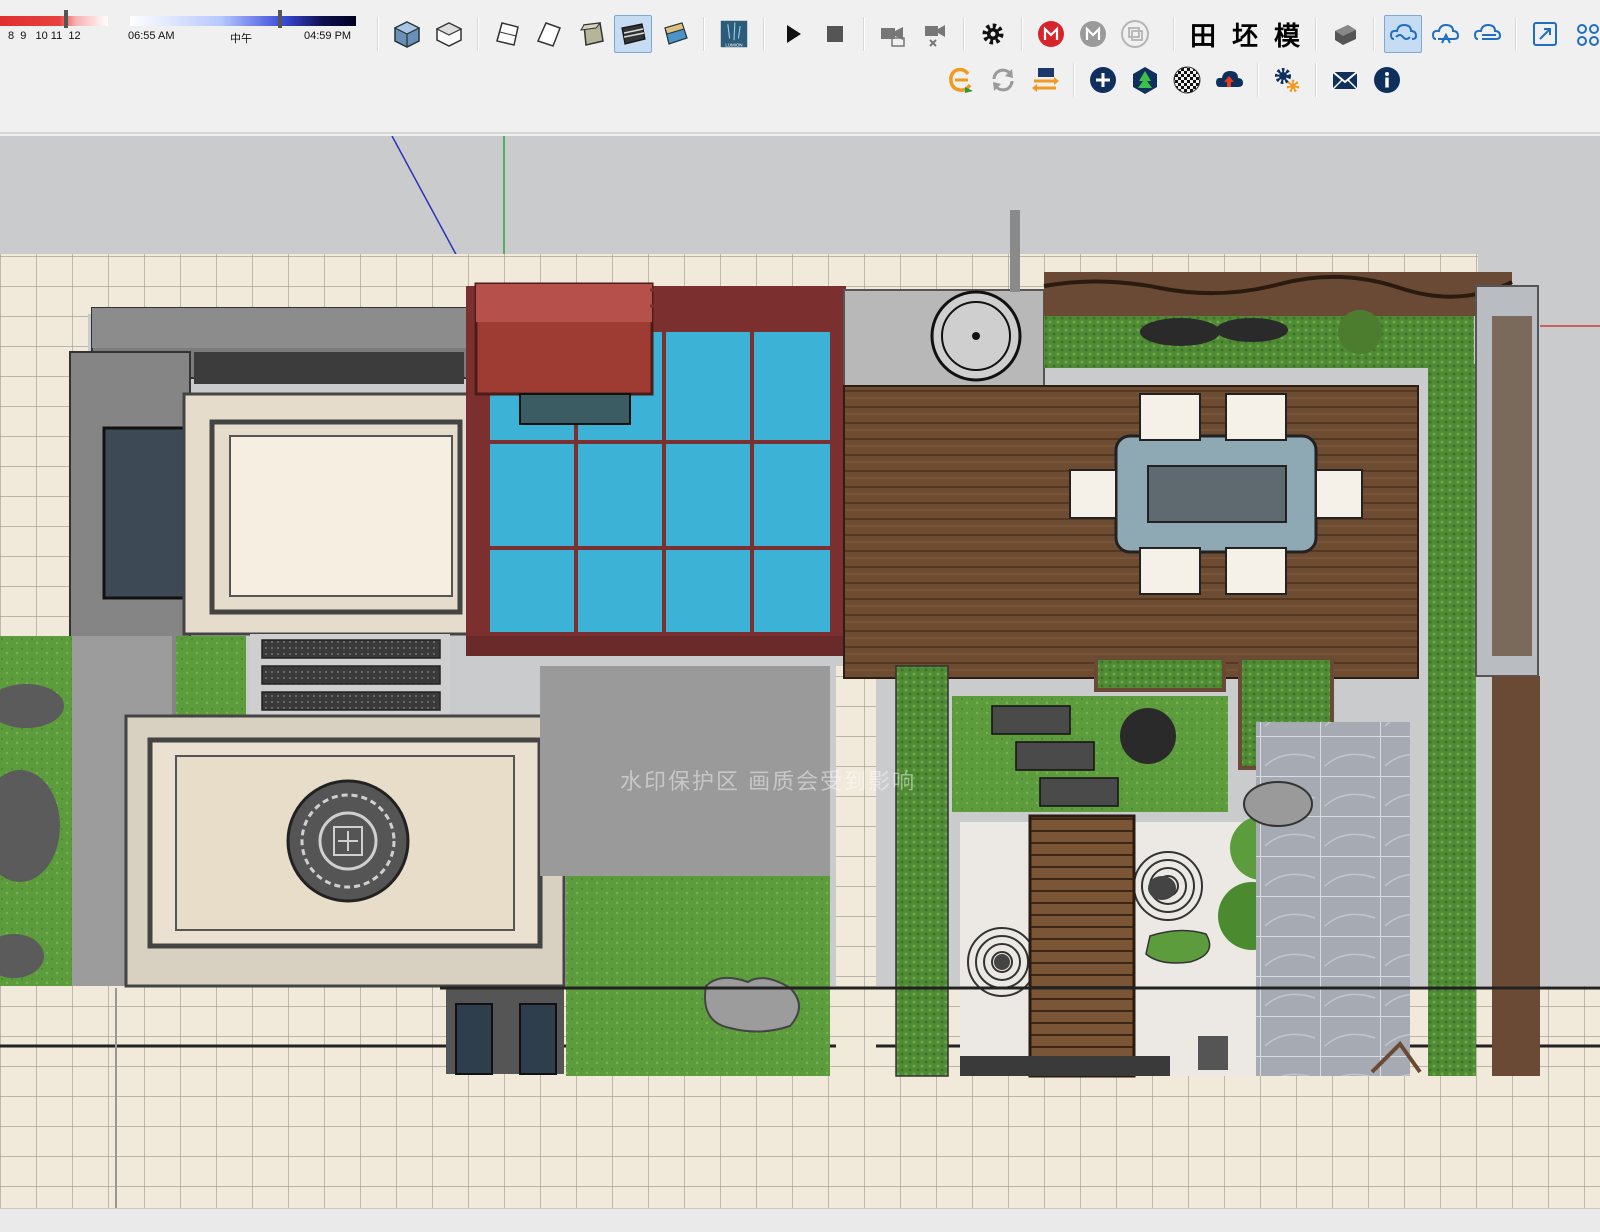 Image resolution: width=1600 pixels, height=1232 pixels. I want to click on right-view-icon, so click(549, 34).